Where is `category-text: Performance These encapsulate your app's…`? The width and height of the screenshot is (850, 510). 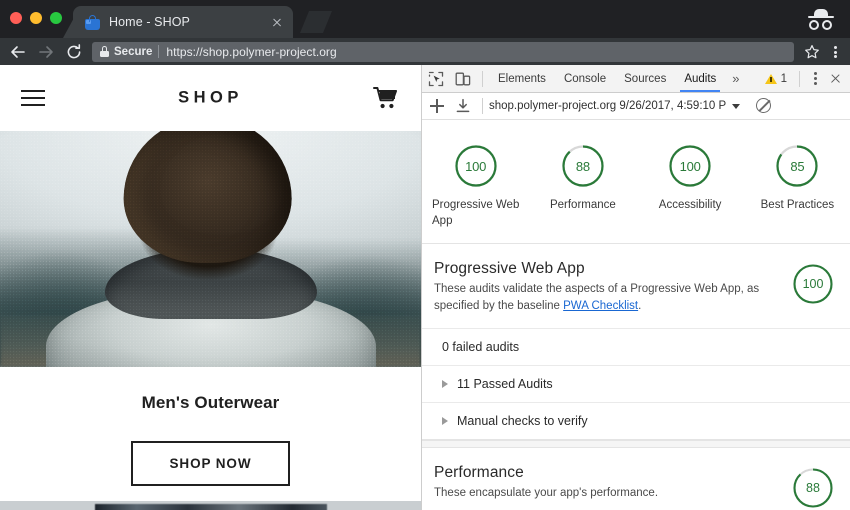 category-text: Performance These encapsulate your app's… is located at coordinates (612, 483).